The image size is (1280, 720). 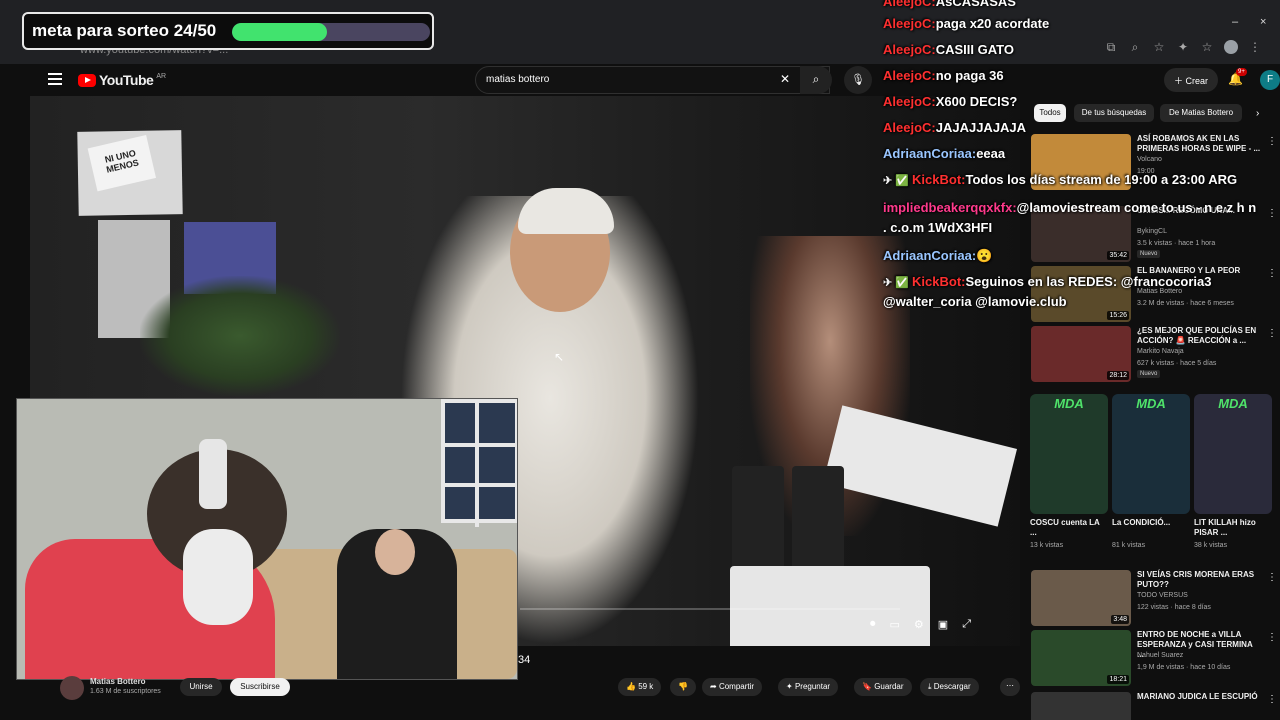 What do you see at coordinates (118, 681) in the screenshot?
I see `channel-name: Matias Bottero` at bounding box center [118, 681].